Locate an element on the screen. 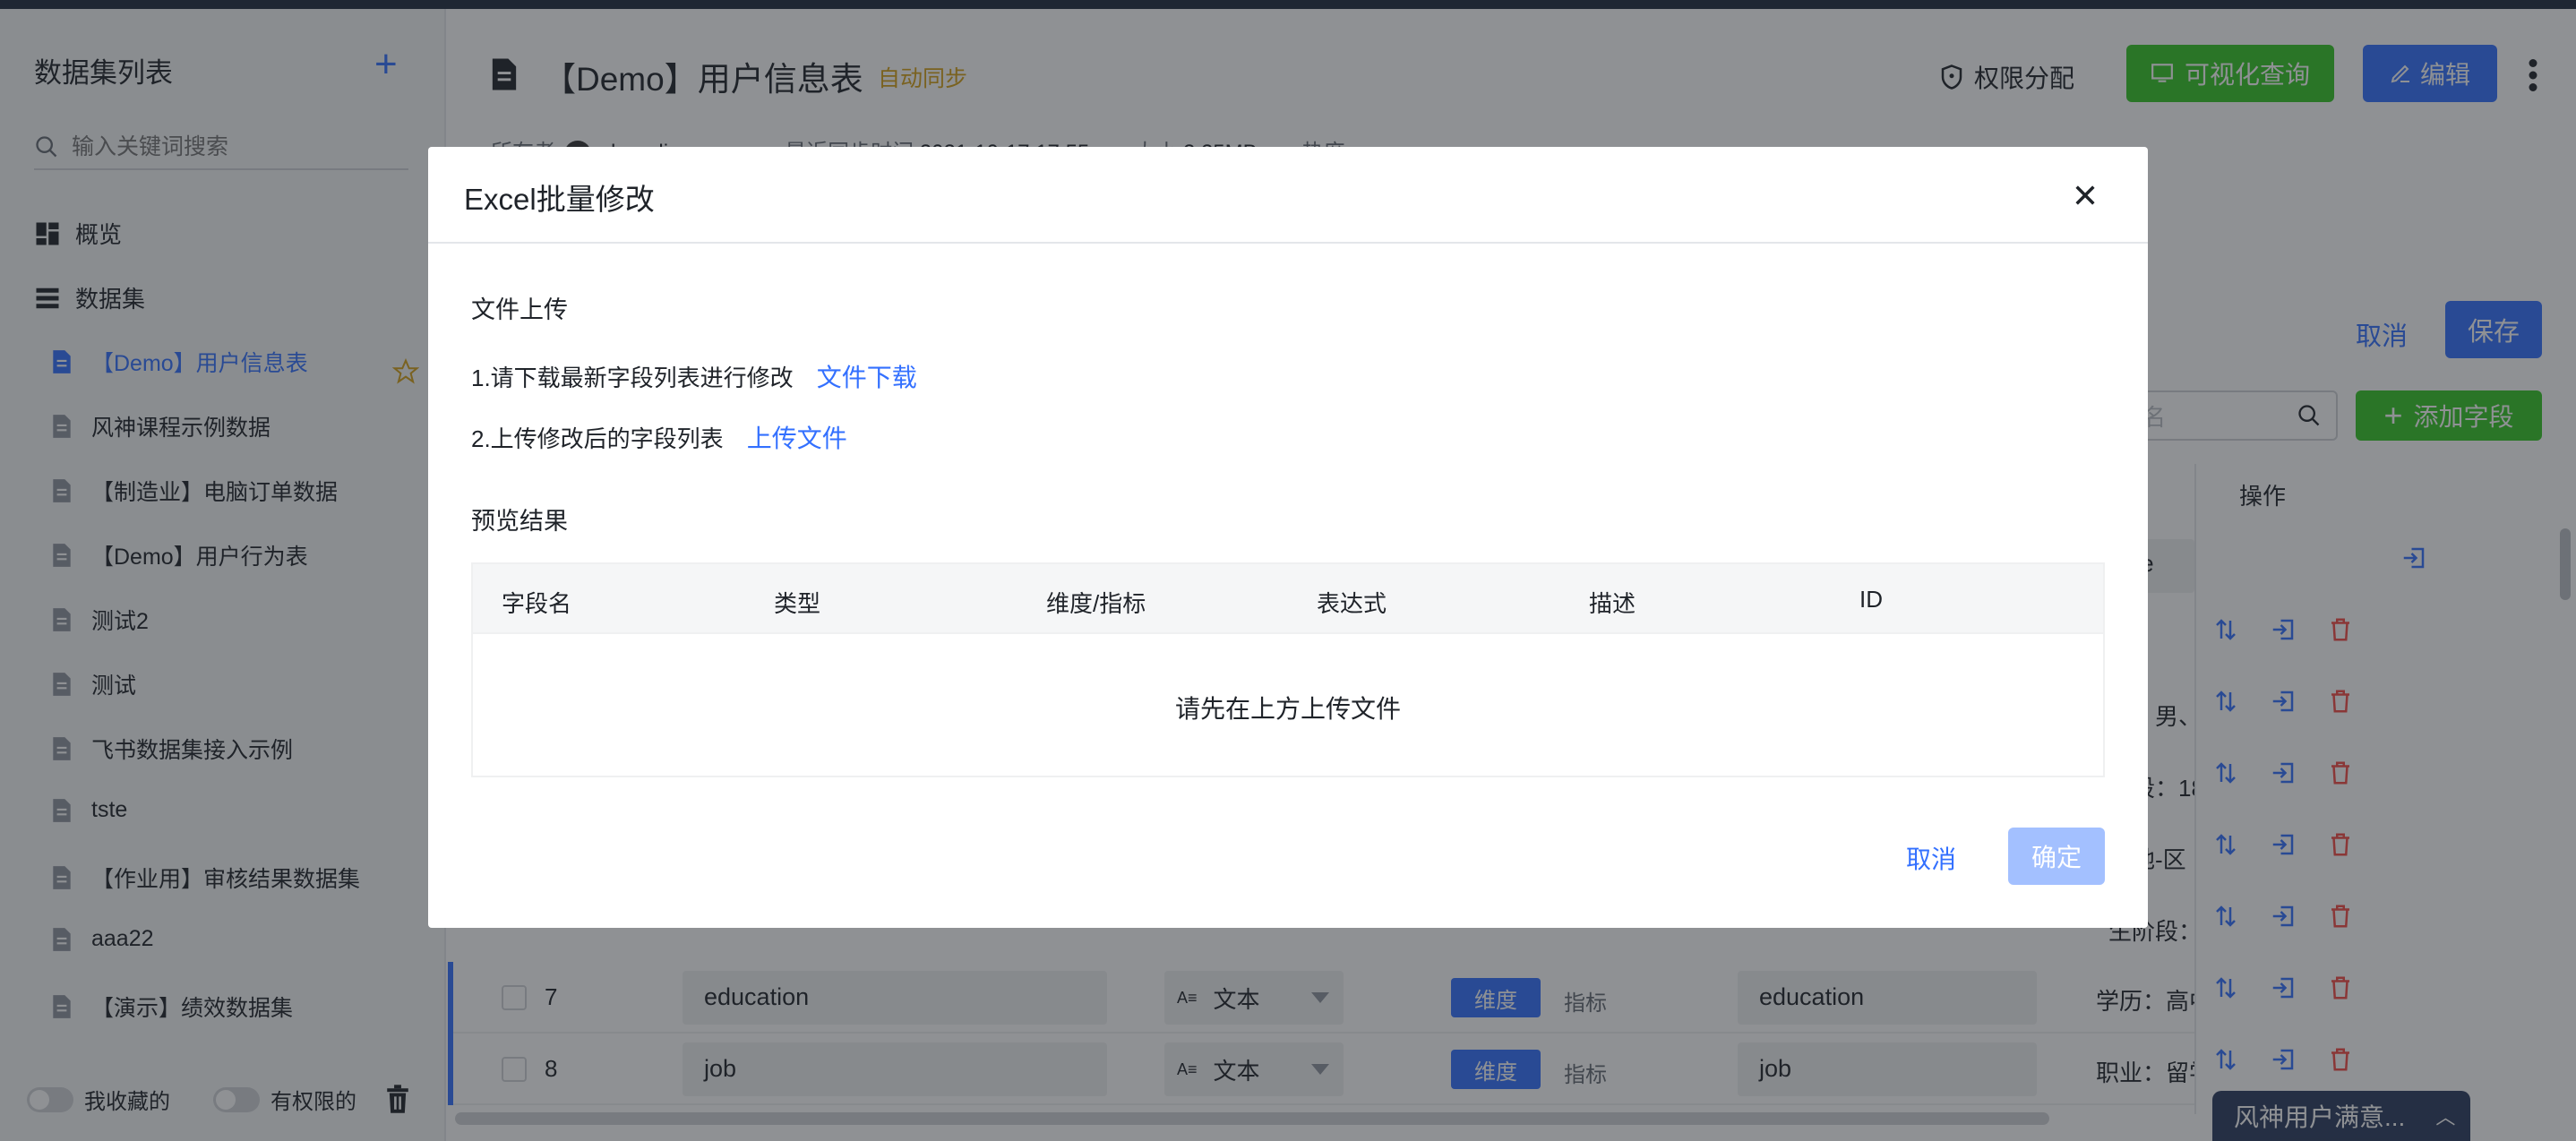 The width and height of the screenshot is (2576, 1141). column-header: ID is located at coordinates (1871, 599).